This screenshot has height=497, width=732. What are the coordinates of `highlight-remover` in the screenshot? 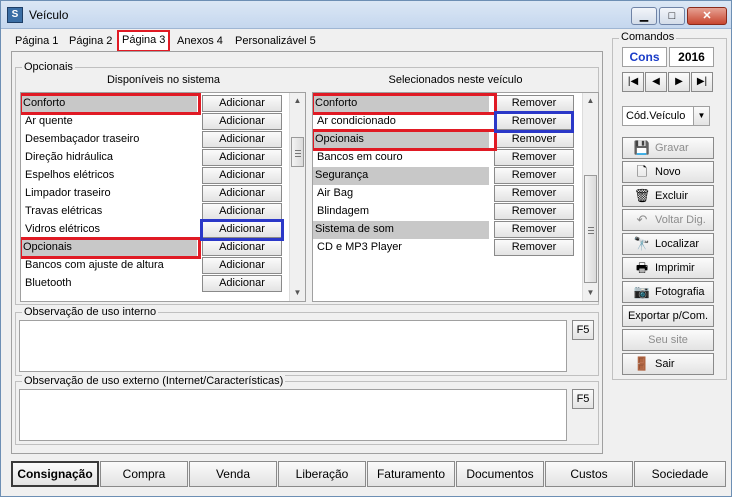 It's located at (534, 122).